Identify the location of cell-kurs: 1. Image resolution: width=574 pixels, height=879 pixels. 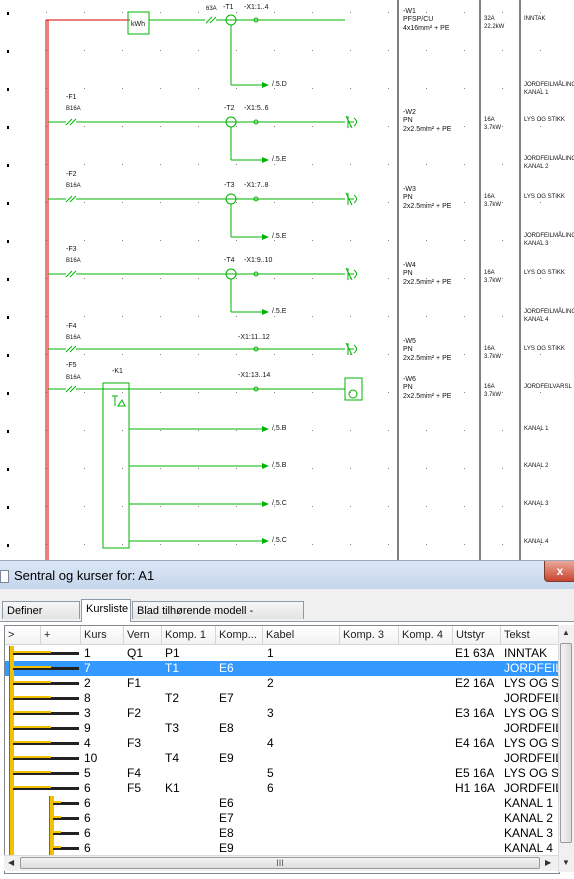
(87, 653).